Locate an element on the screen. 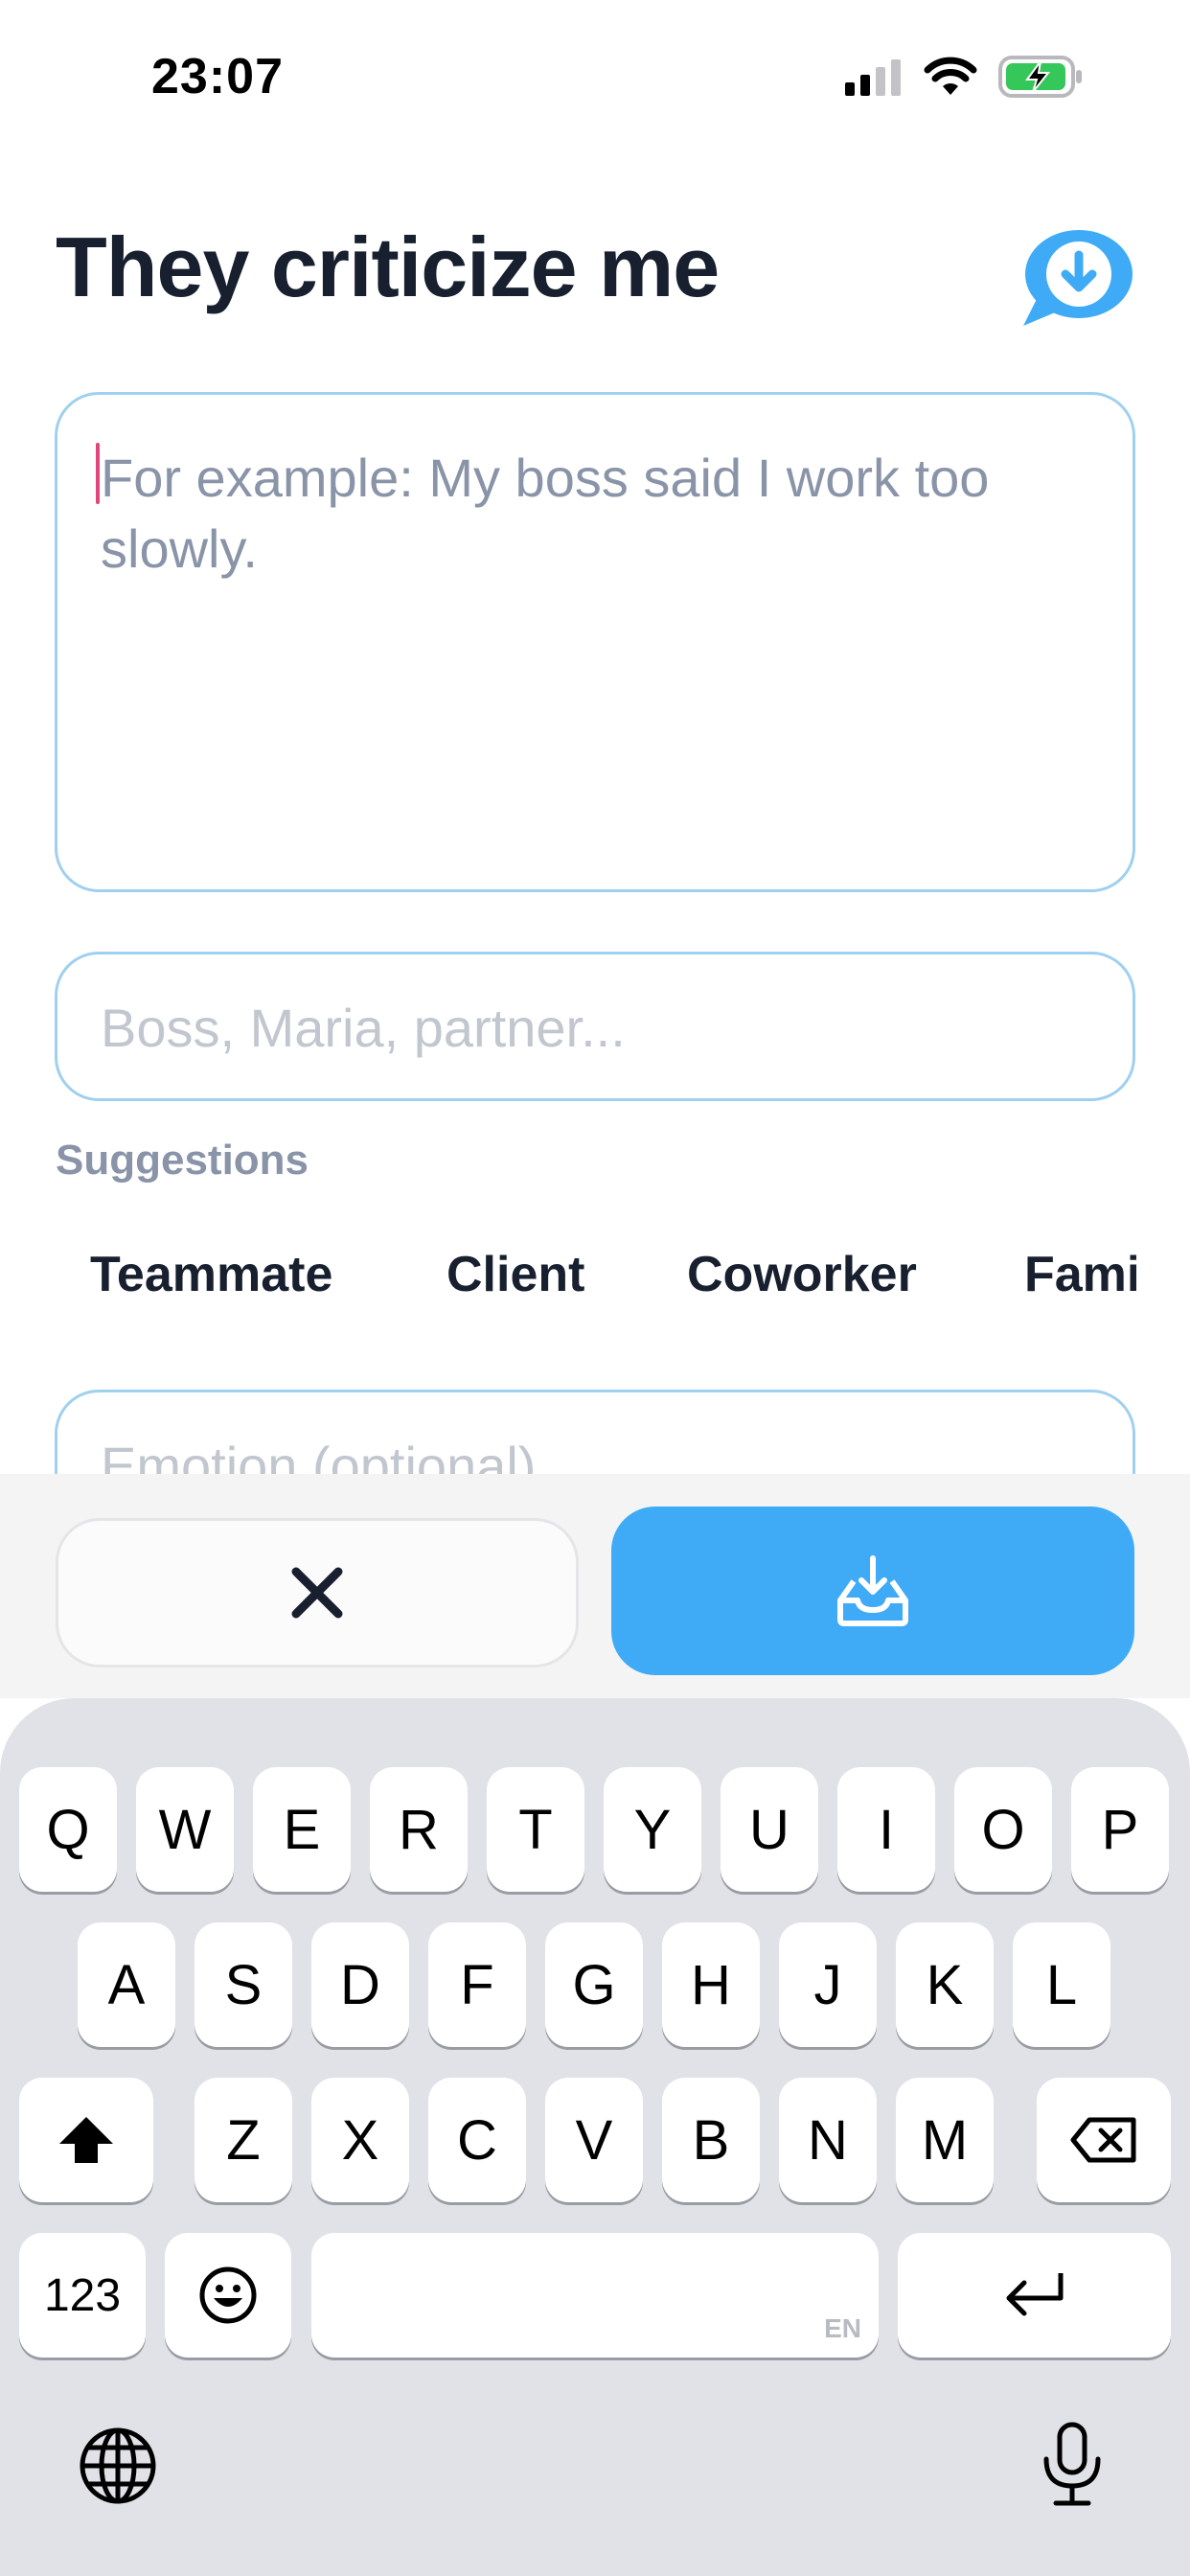  cancel-button is located at coordinates (318, 1593).